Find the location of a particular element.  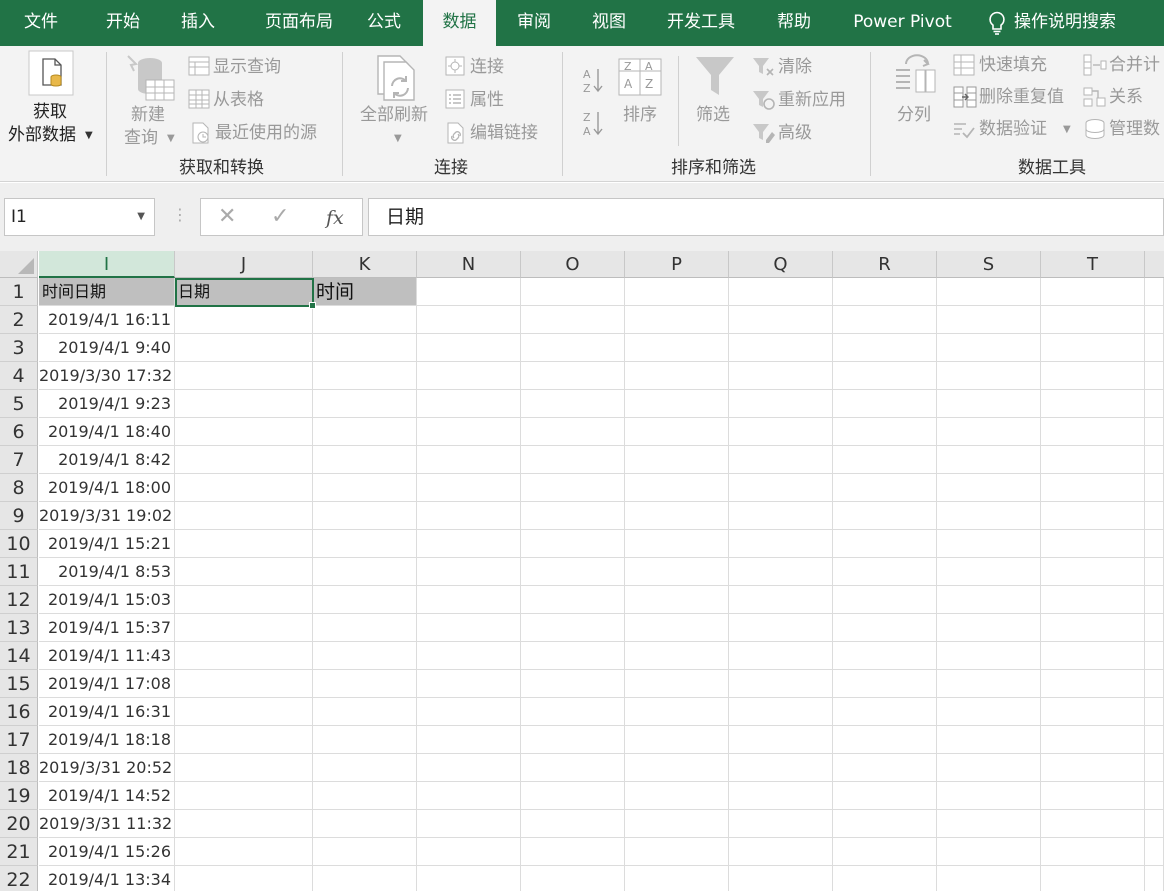

tab-developer: 开发工具 is located at coordinates (701, 23).